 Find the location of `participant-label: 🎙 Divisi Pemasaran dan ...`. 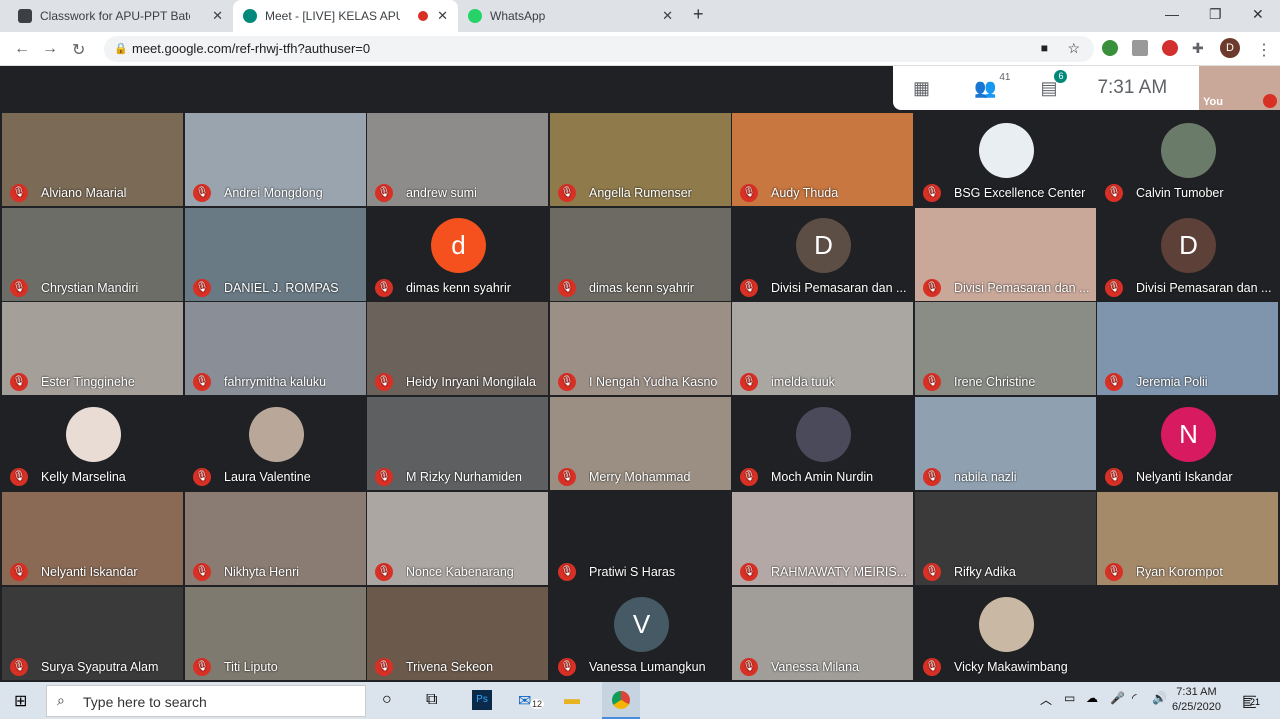

participant-label: 🎙 Divisi Pemasaran dan ... is located at coordinates (825, 287).